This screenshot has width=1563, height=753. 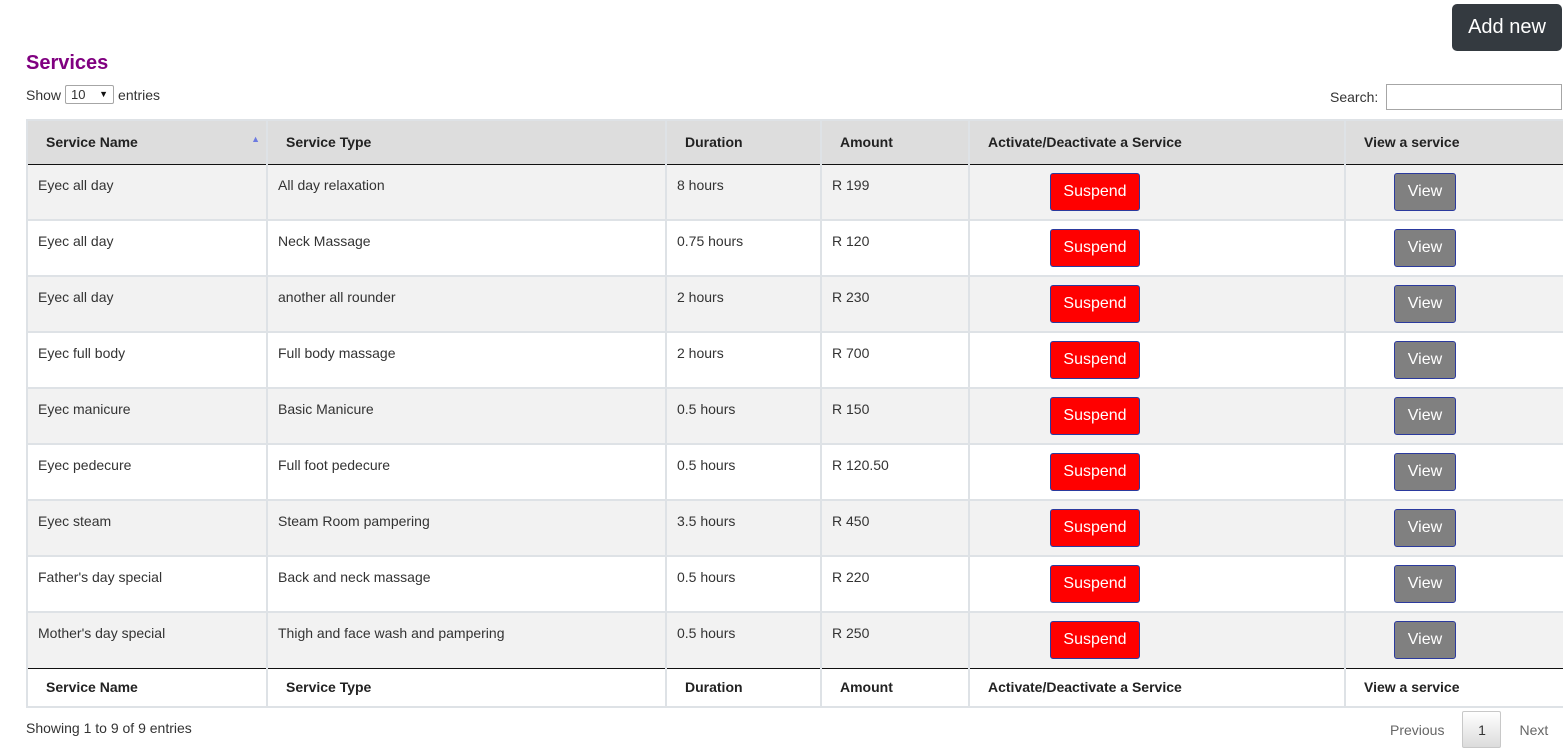 What do you see at coordinates (90, 94) in the screenshot?
I see `entries-select: 10 ▼` at bounding box center [90, 94].